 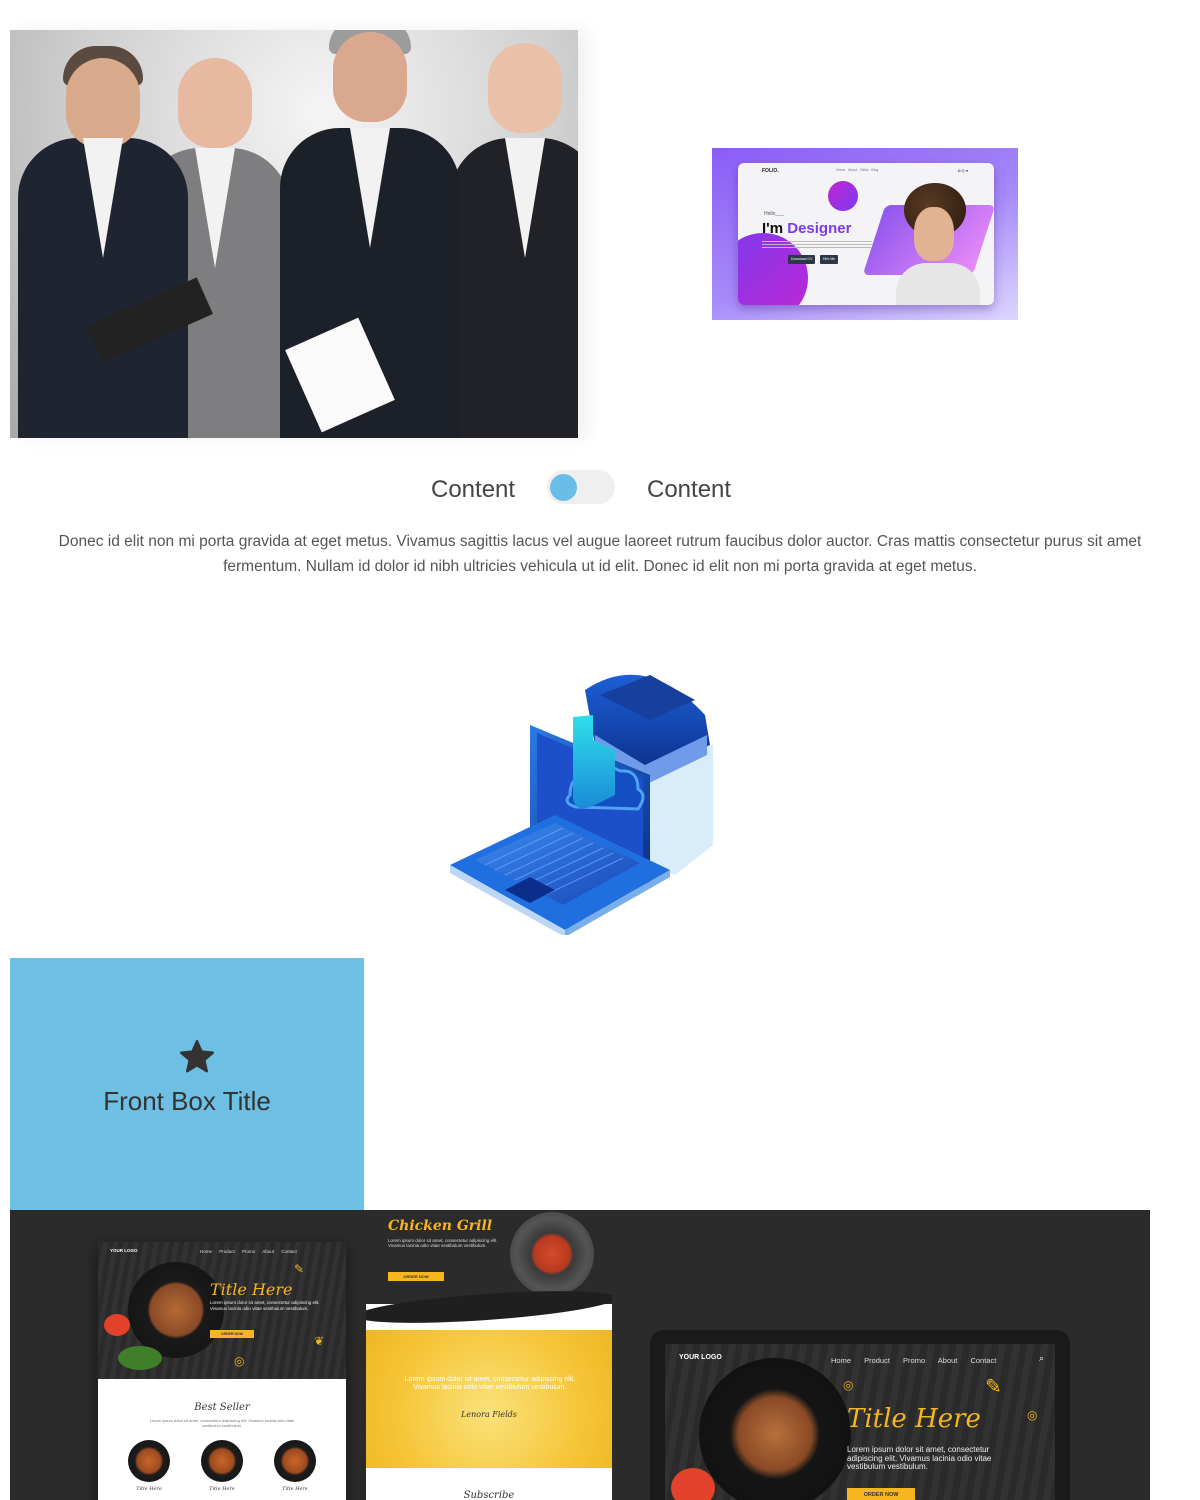 I want to click on flip-box-front: Front Box Title, so click(x=187, y=1084).